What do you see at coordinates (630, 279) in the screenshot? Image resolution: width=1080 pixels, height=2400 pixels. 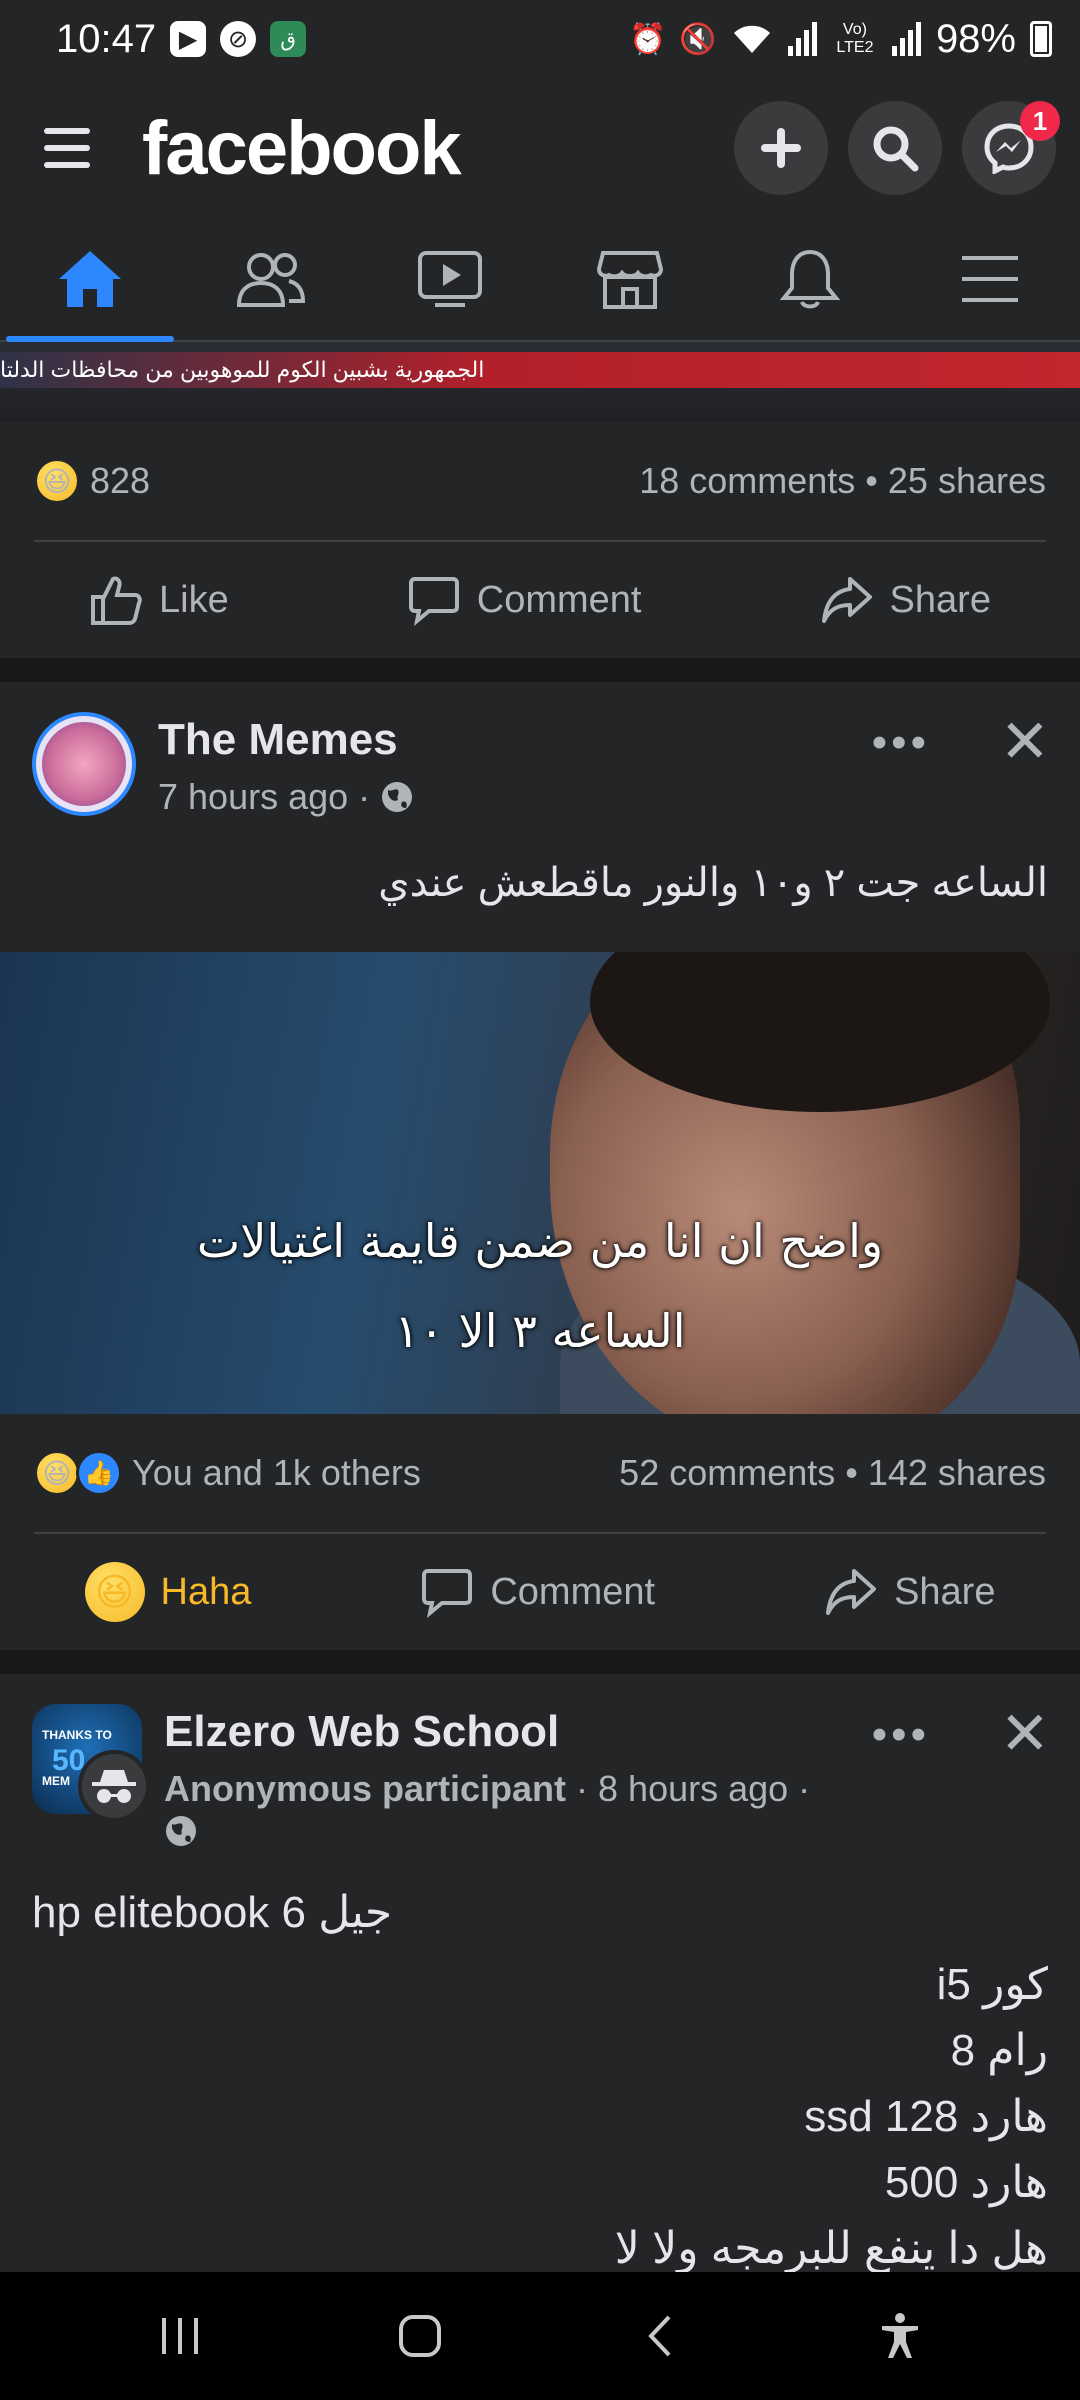 I see `tab-marketplace` at bounding box center [630, 279].